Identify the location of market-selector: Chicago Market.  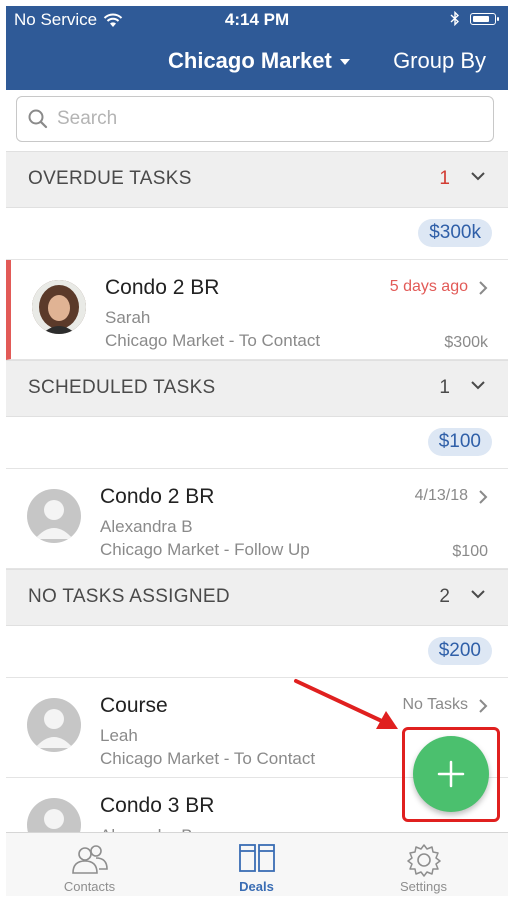
(259, 61).